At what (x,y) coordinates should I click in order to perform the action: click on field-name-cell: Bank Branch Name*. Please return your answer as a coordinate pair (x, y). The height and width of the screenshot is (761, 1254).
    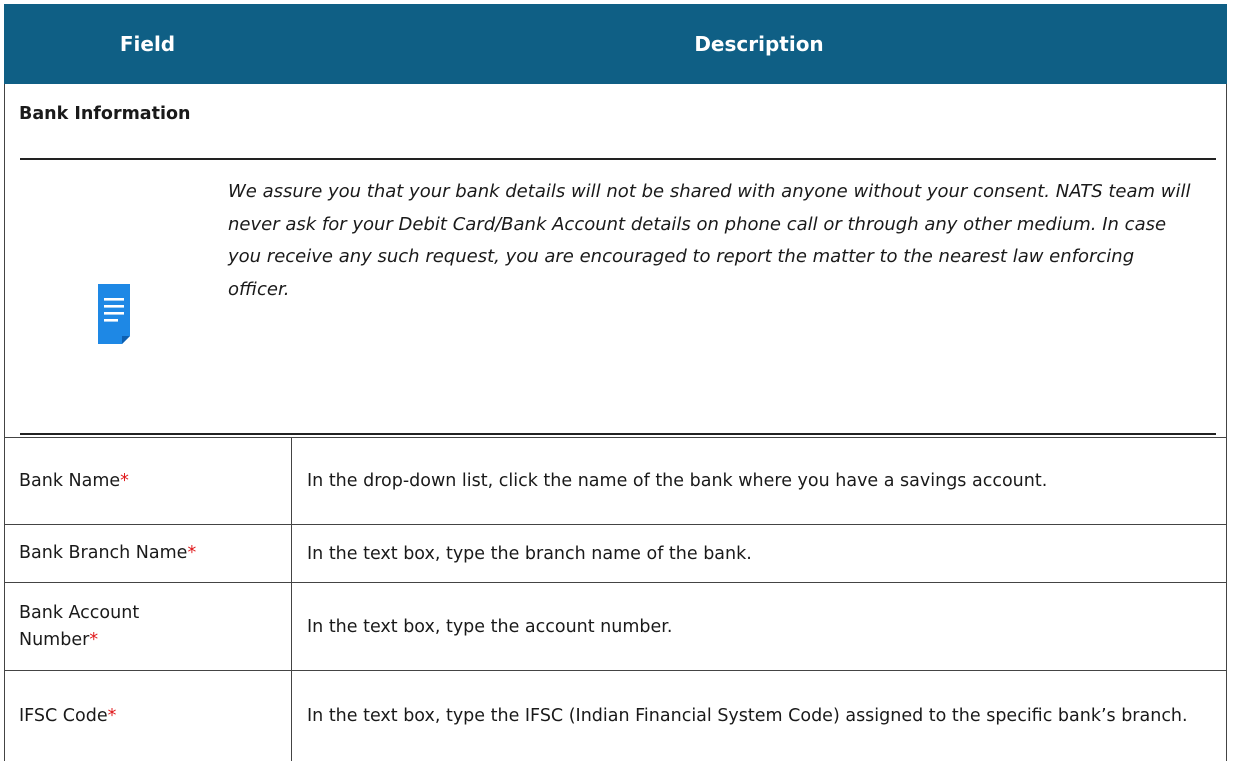
    Looking at the image, I should click on (148, 553).